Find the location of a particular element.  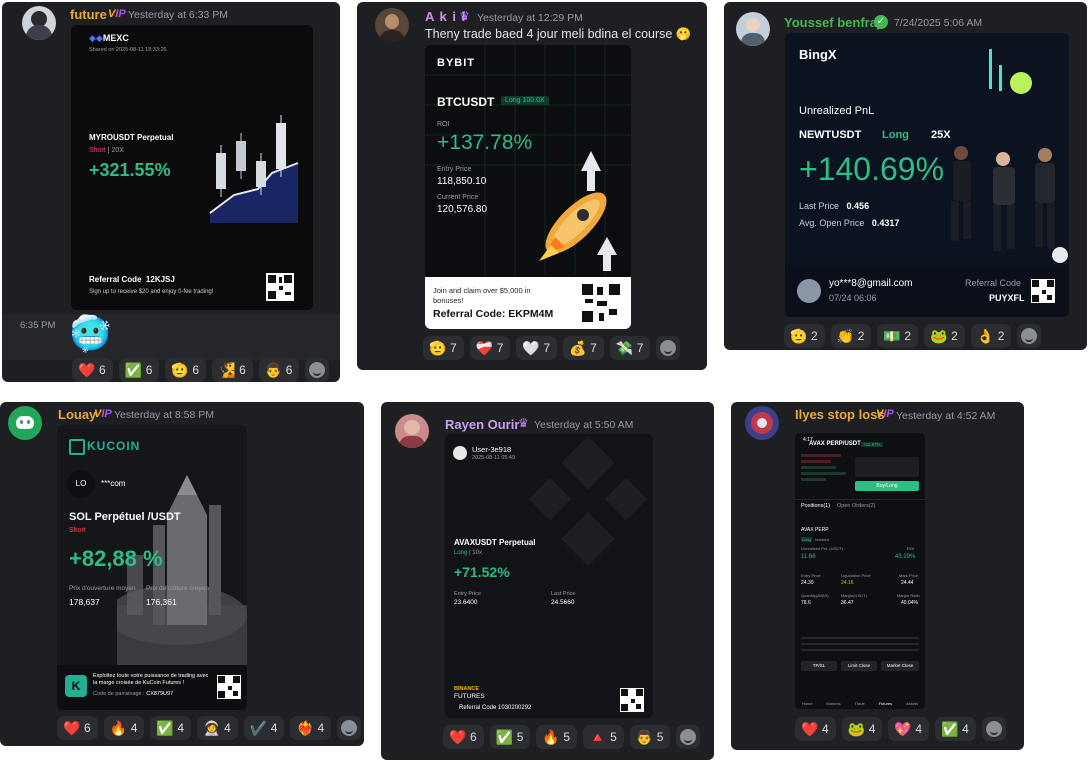

reaction: 👌 2 is located at coordinates (991, 336).